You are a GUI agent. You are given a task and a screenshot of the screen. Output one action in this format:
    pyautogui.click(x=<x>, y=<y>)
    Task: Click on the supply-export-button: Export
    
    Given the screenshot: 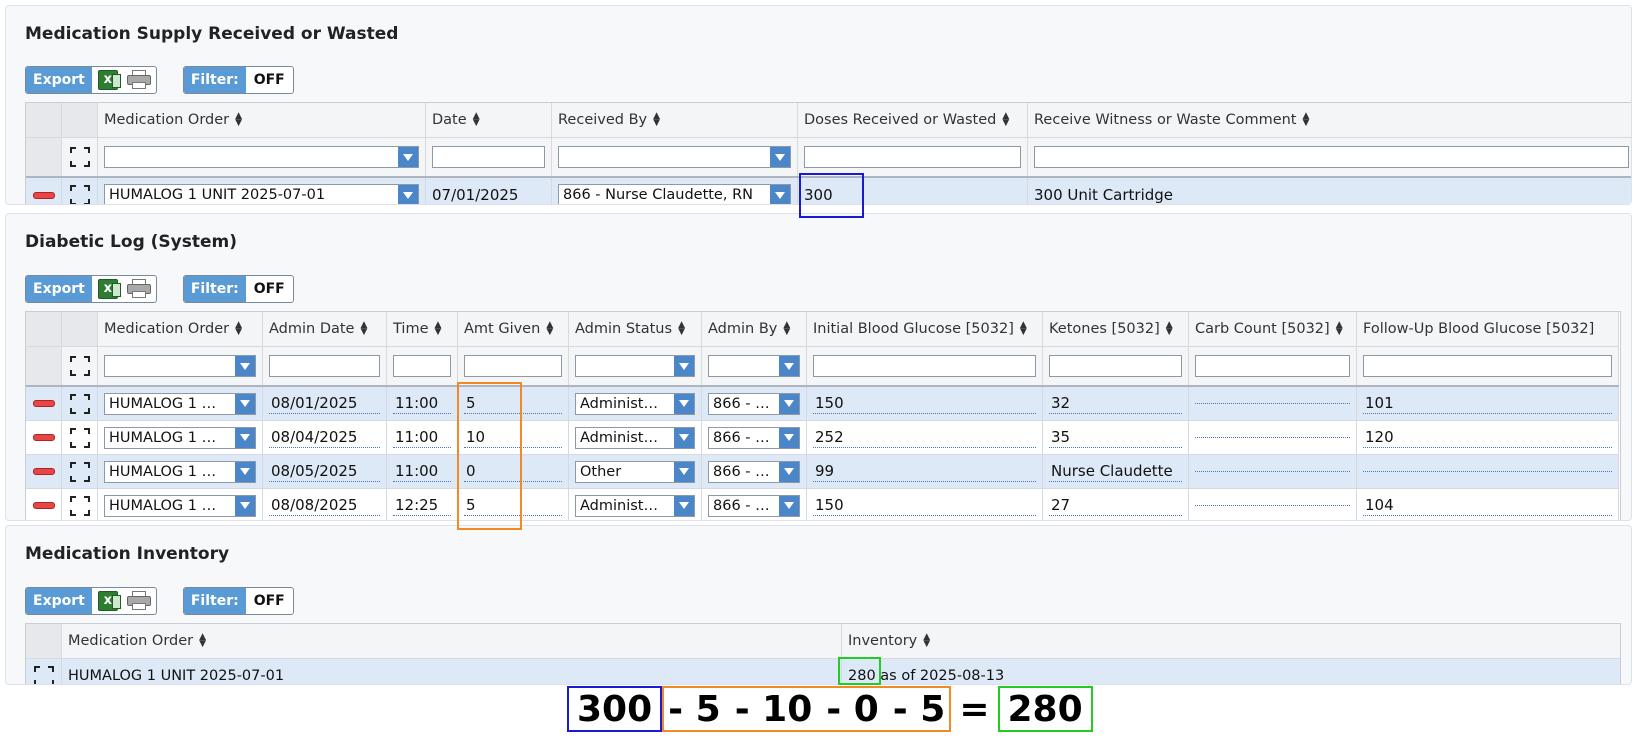 What is the action you would take?
    pyautogui.click(x=59, y=80)
    